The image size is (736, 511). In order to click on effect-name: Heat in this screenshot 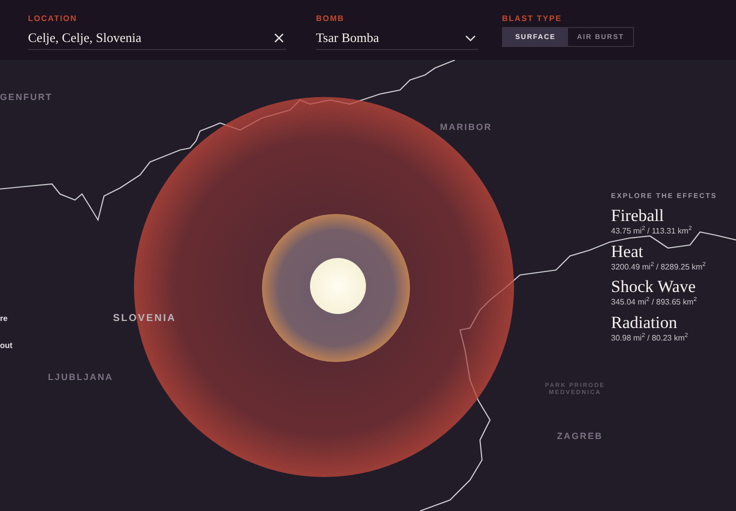, I will do `click(673, 252)`.